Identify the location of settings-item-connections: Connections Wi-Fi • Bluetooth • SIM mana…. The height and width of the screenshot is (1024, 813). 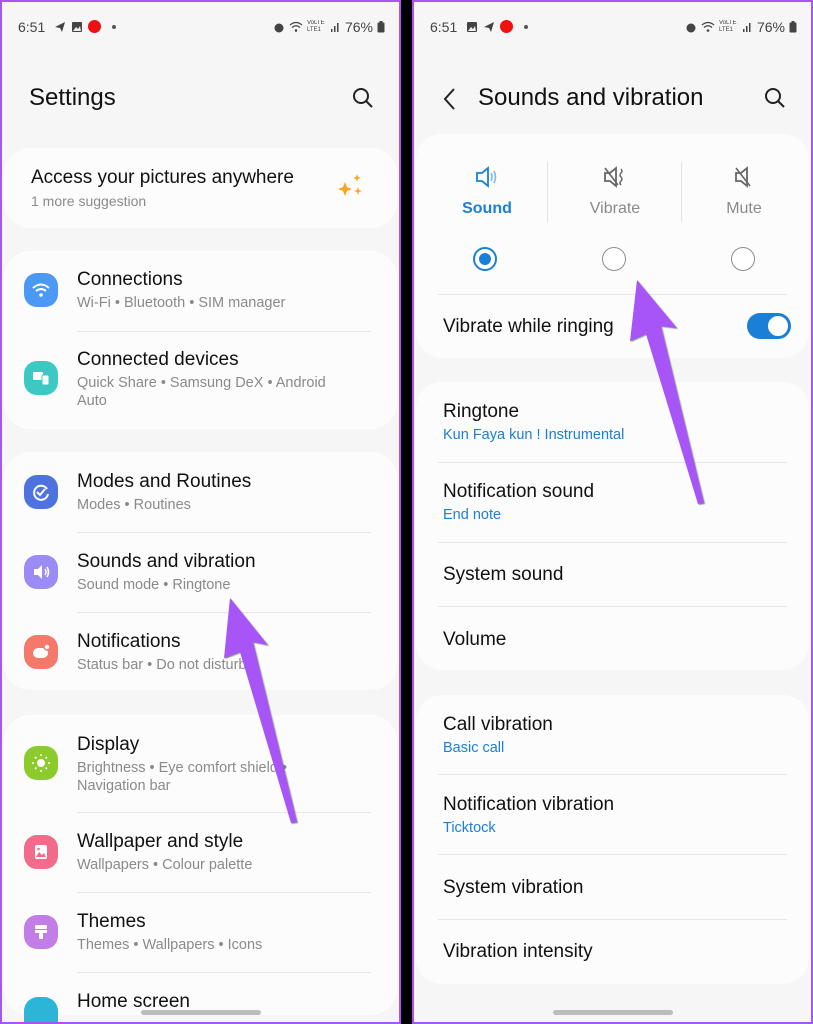
(200, 301).